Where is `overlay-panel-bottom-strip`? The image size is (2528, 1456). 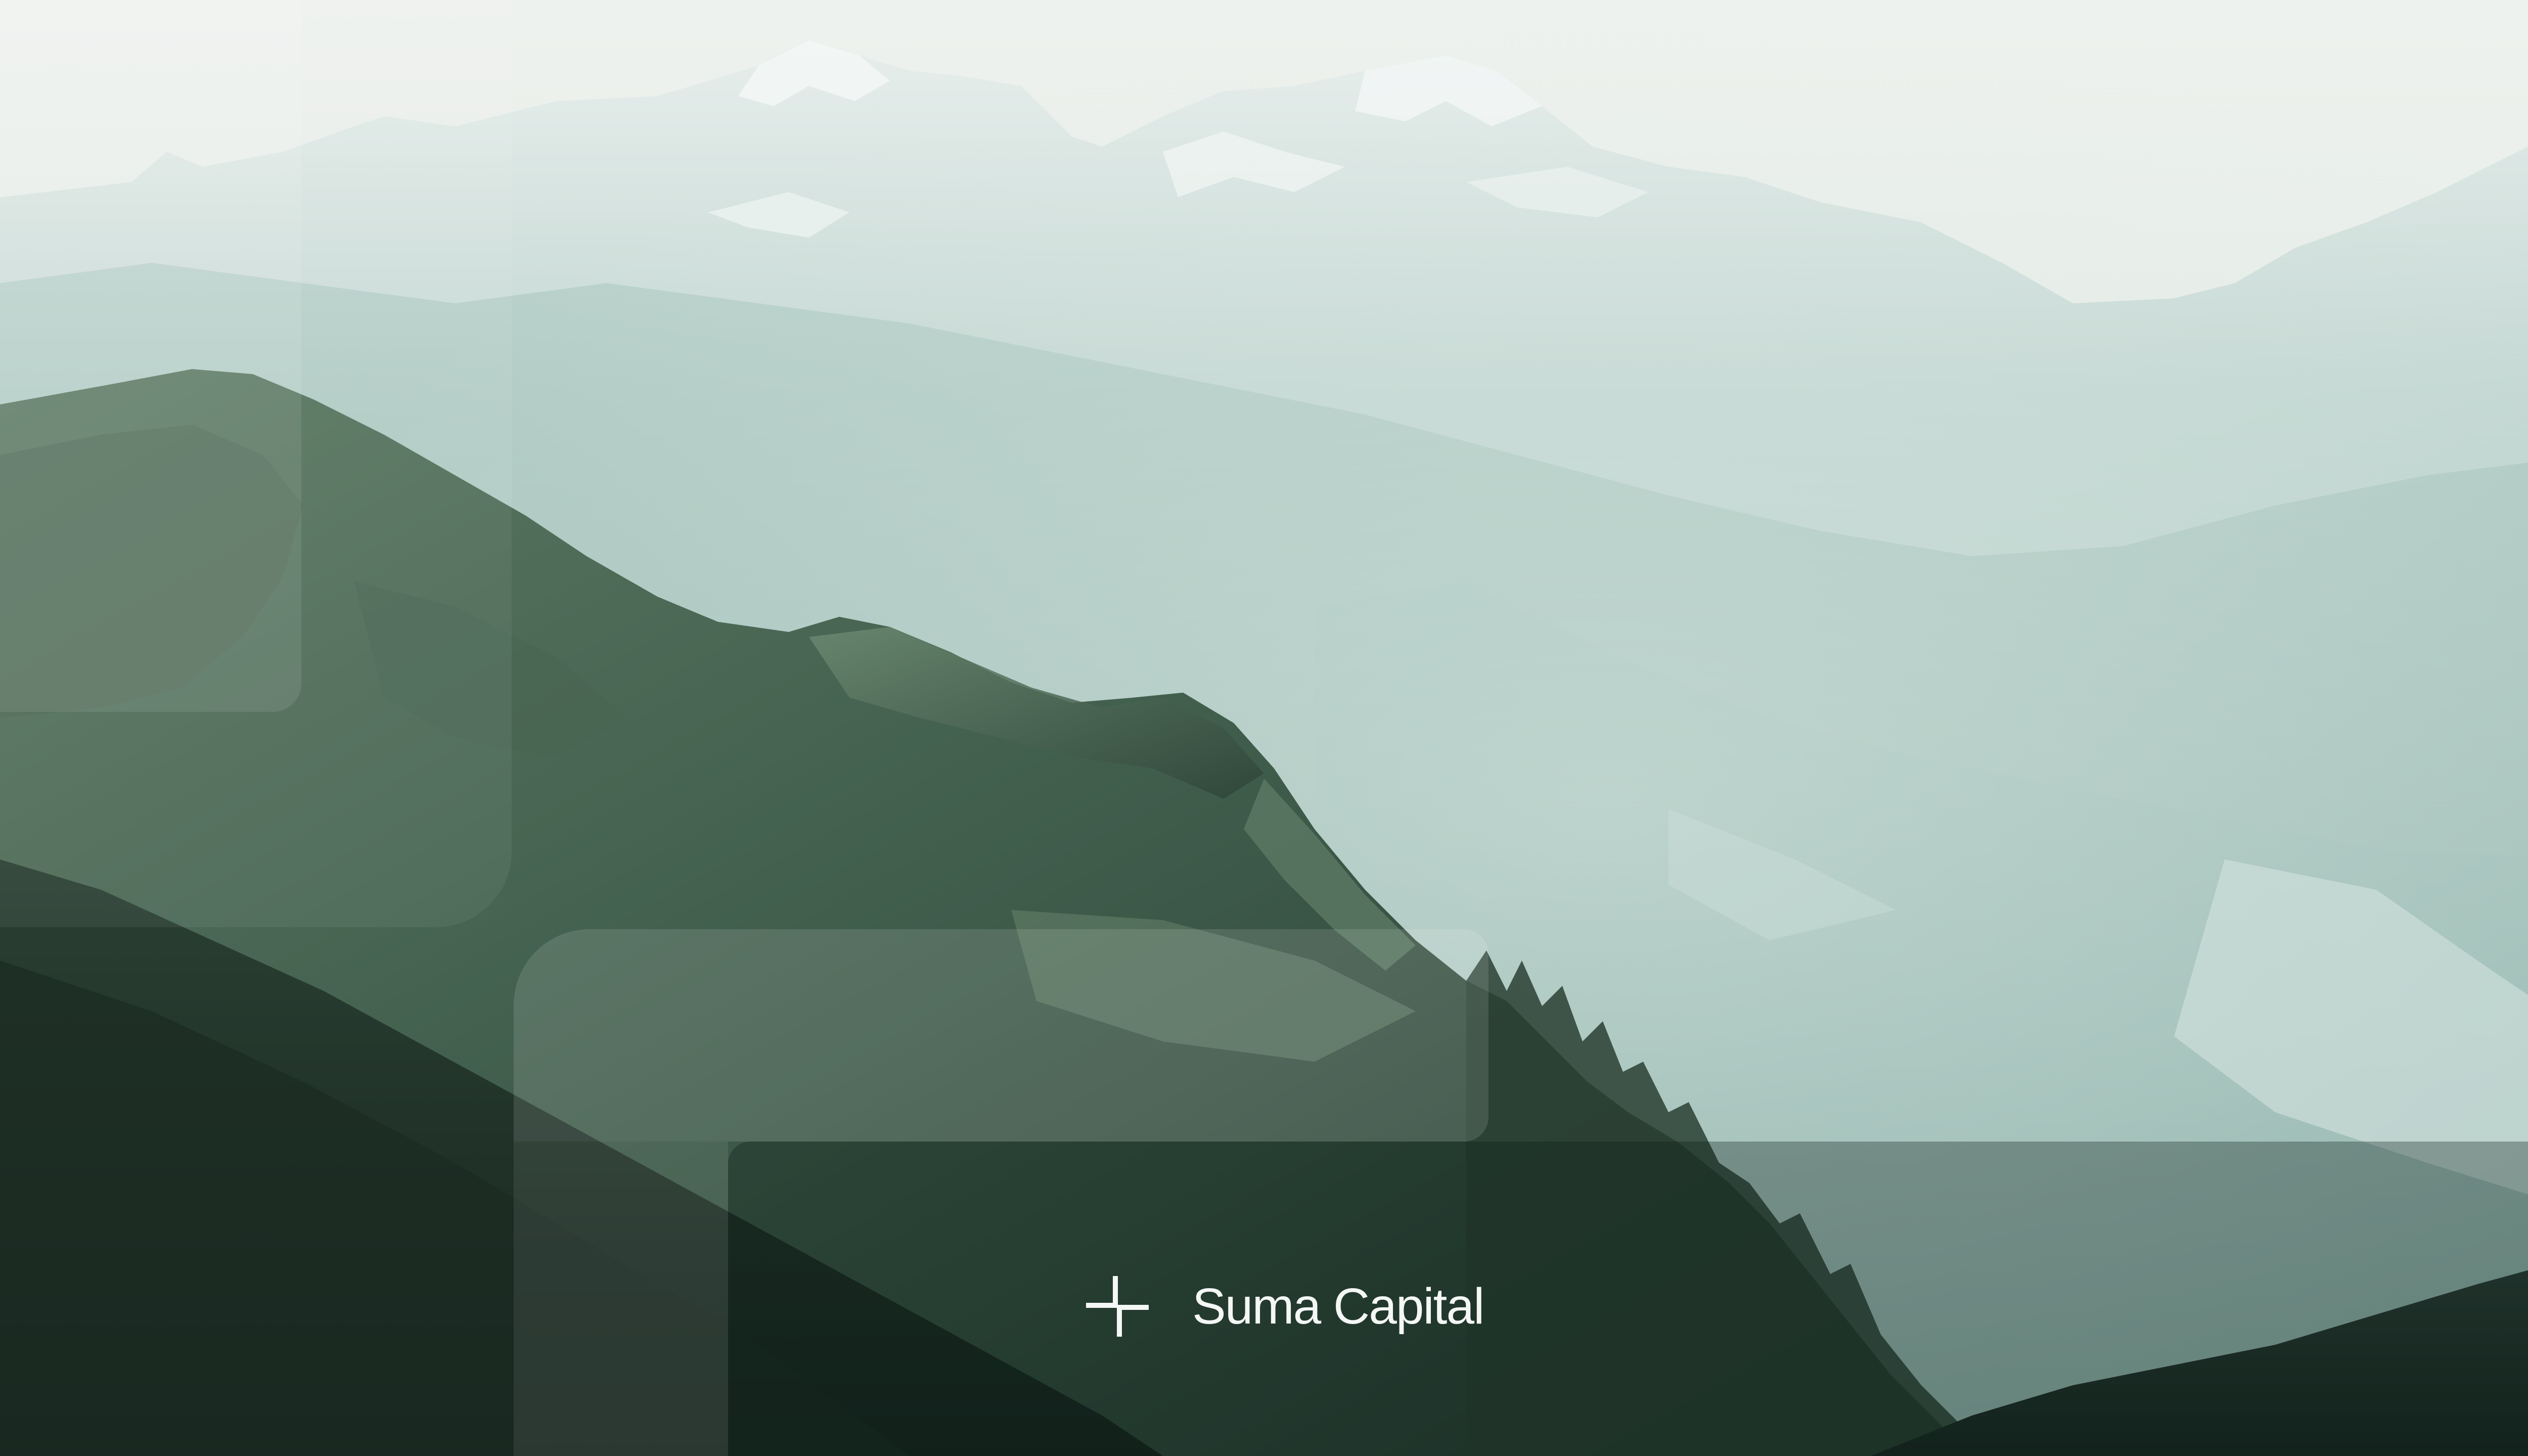
overlay-panel-bottom-strip is located at coordinates (621, 1299).